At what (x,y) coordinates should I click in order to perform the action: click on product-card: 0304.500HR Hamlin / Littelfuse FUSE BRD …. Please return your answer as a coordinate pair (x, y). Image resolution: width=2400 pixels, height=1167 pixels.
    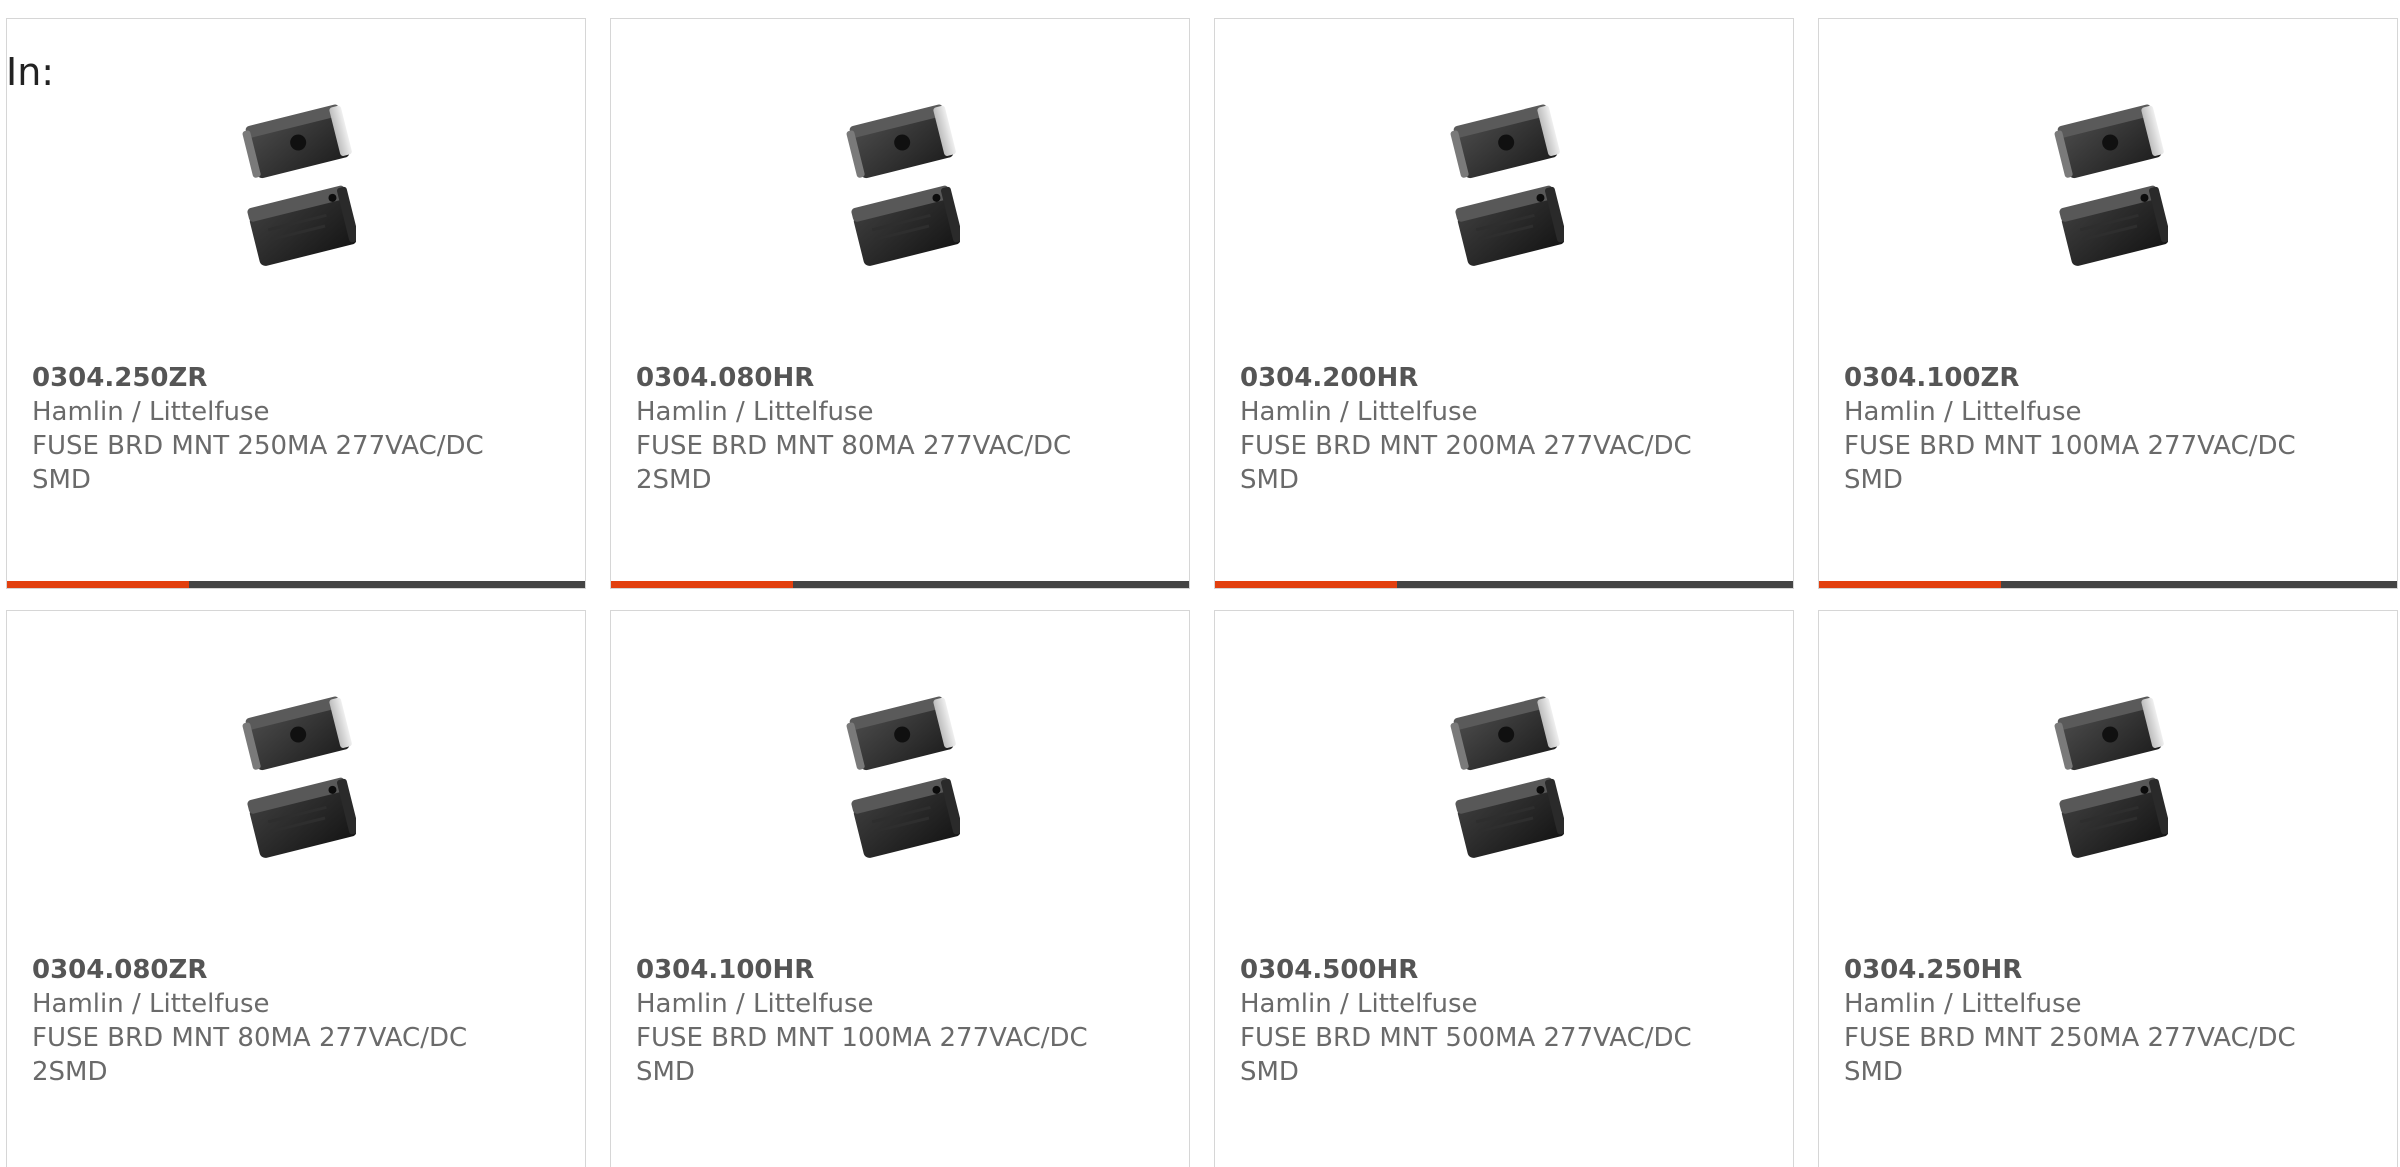
    Looking at the image, I should click on (1504, 888).